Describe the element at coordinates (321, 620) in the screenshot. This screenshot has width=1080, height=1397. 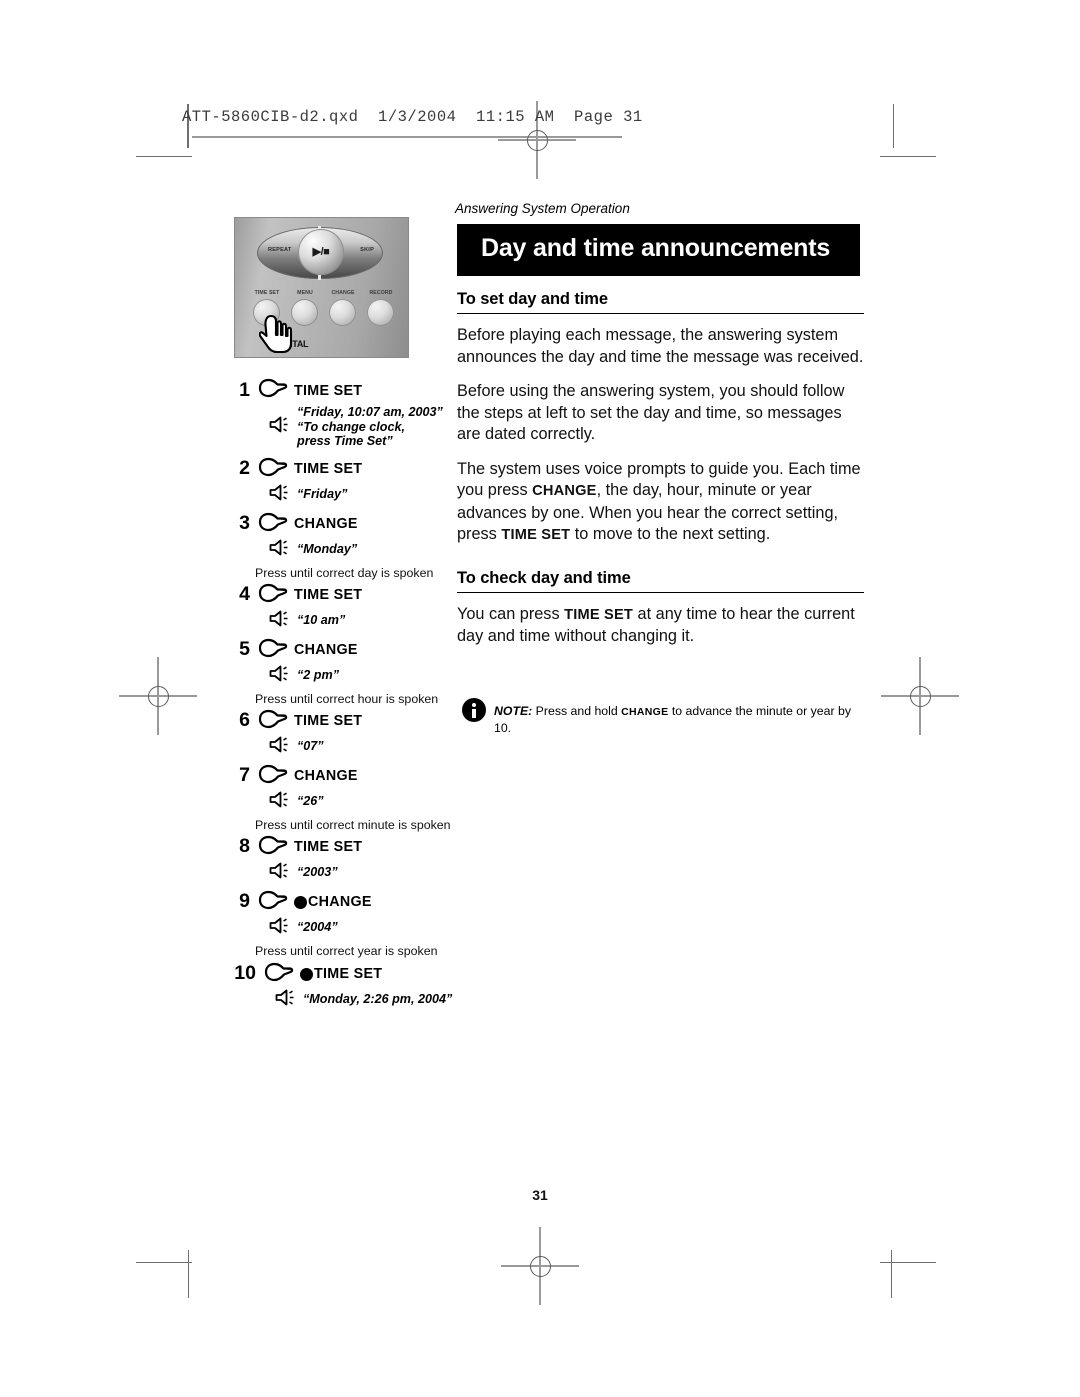
I see `voice-prompt-text: “10 am”` at that location.